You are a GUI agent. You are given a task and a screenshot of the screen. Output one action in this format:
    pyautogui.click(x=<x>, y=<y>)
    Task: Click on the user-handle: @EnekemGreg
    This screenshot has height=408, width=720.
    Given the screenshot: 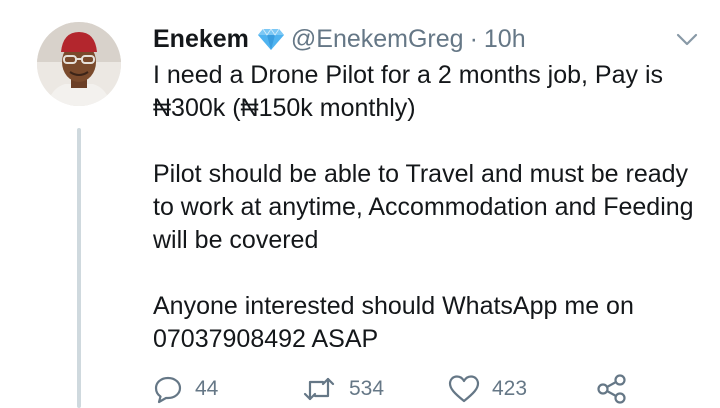 What is the action you would take?
    pyautogui.click(x=377, y=39)
    